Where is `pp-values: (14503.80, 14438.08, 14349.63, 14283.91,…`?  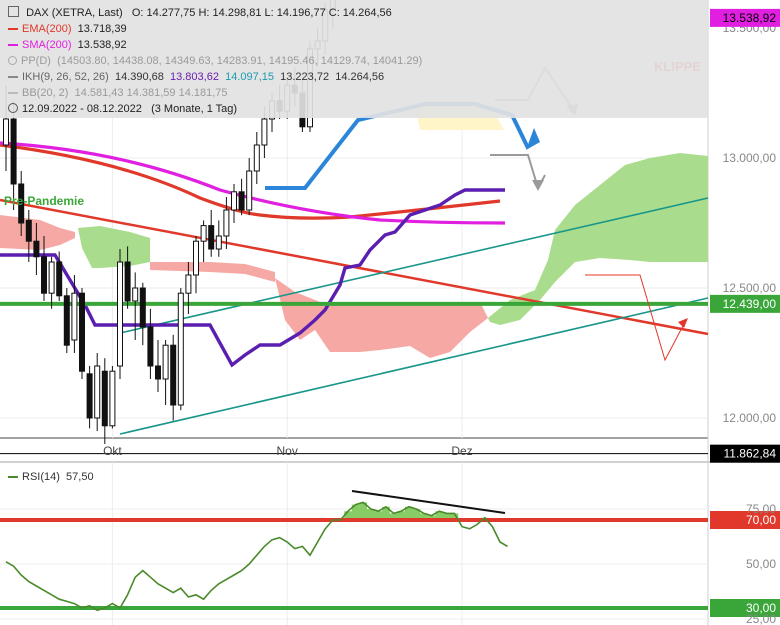
pp-values: (14503.80, 14438.08, 14349.63, 14283.91,… is located at coordinates (240, 61).